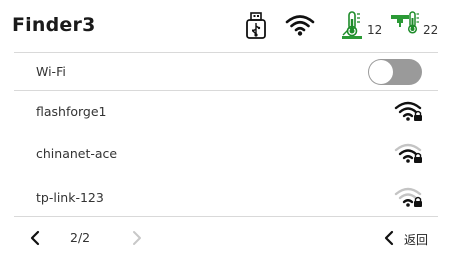 The width and height of the screenshot is (452, 258). I want to click on bed-temp-value: 22, so click(431, 30).